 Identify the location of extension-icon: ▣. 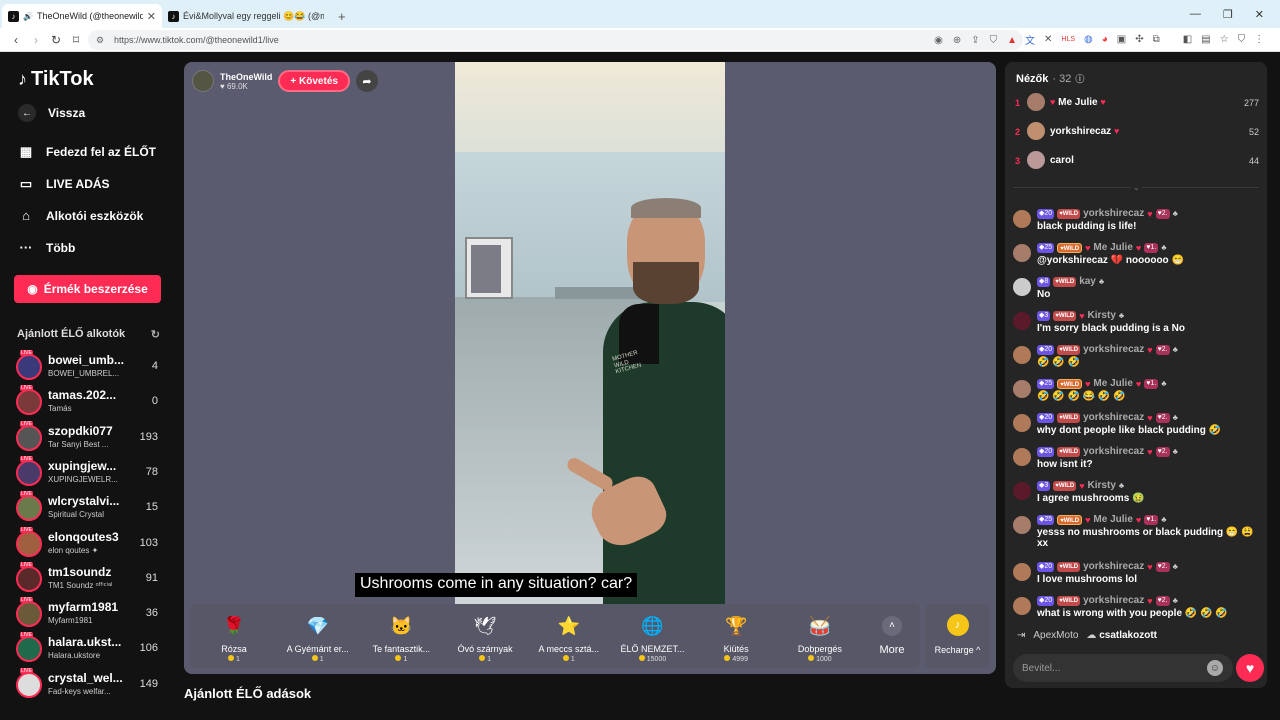
(1121, 39).